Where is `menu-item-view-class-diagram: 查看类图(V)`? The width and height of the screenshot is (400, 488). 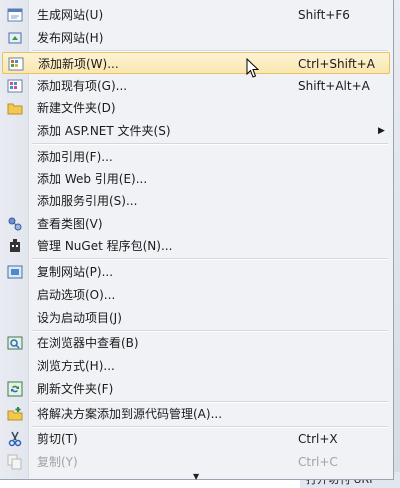
menu-item-view-class-diagram: 查看类图(V) is located at coordinates (196, 224).